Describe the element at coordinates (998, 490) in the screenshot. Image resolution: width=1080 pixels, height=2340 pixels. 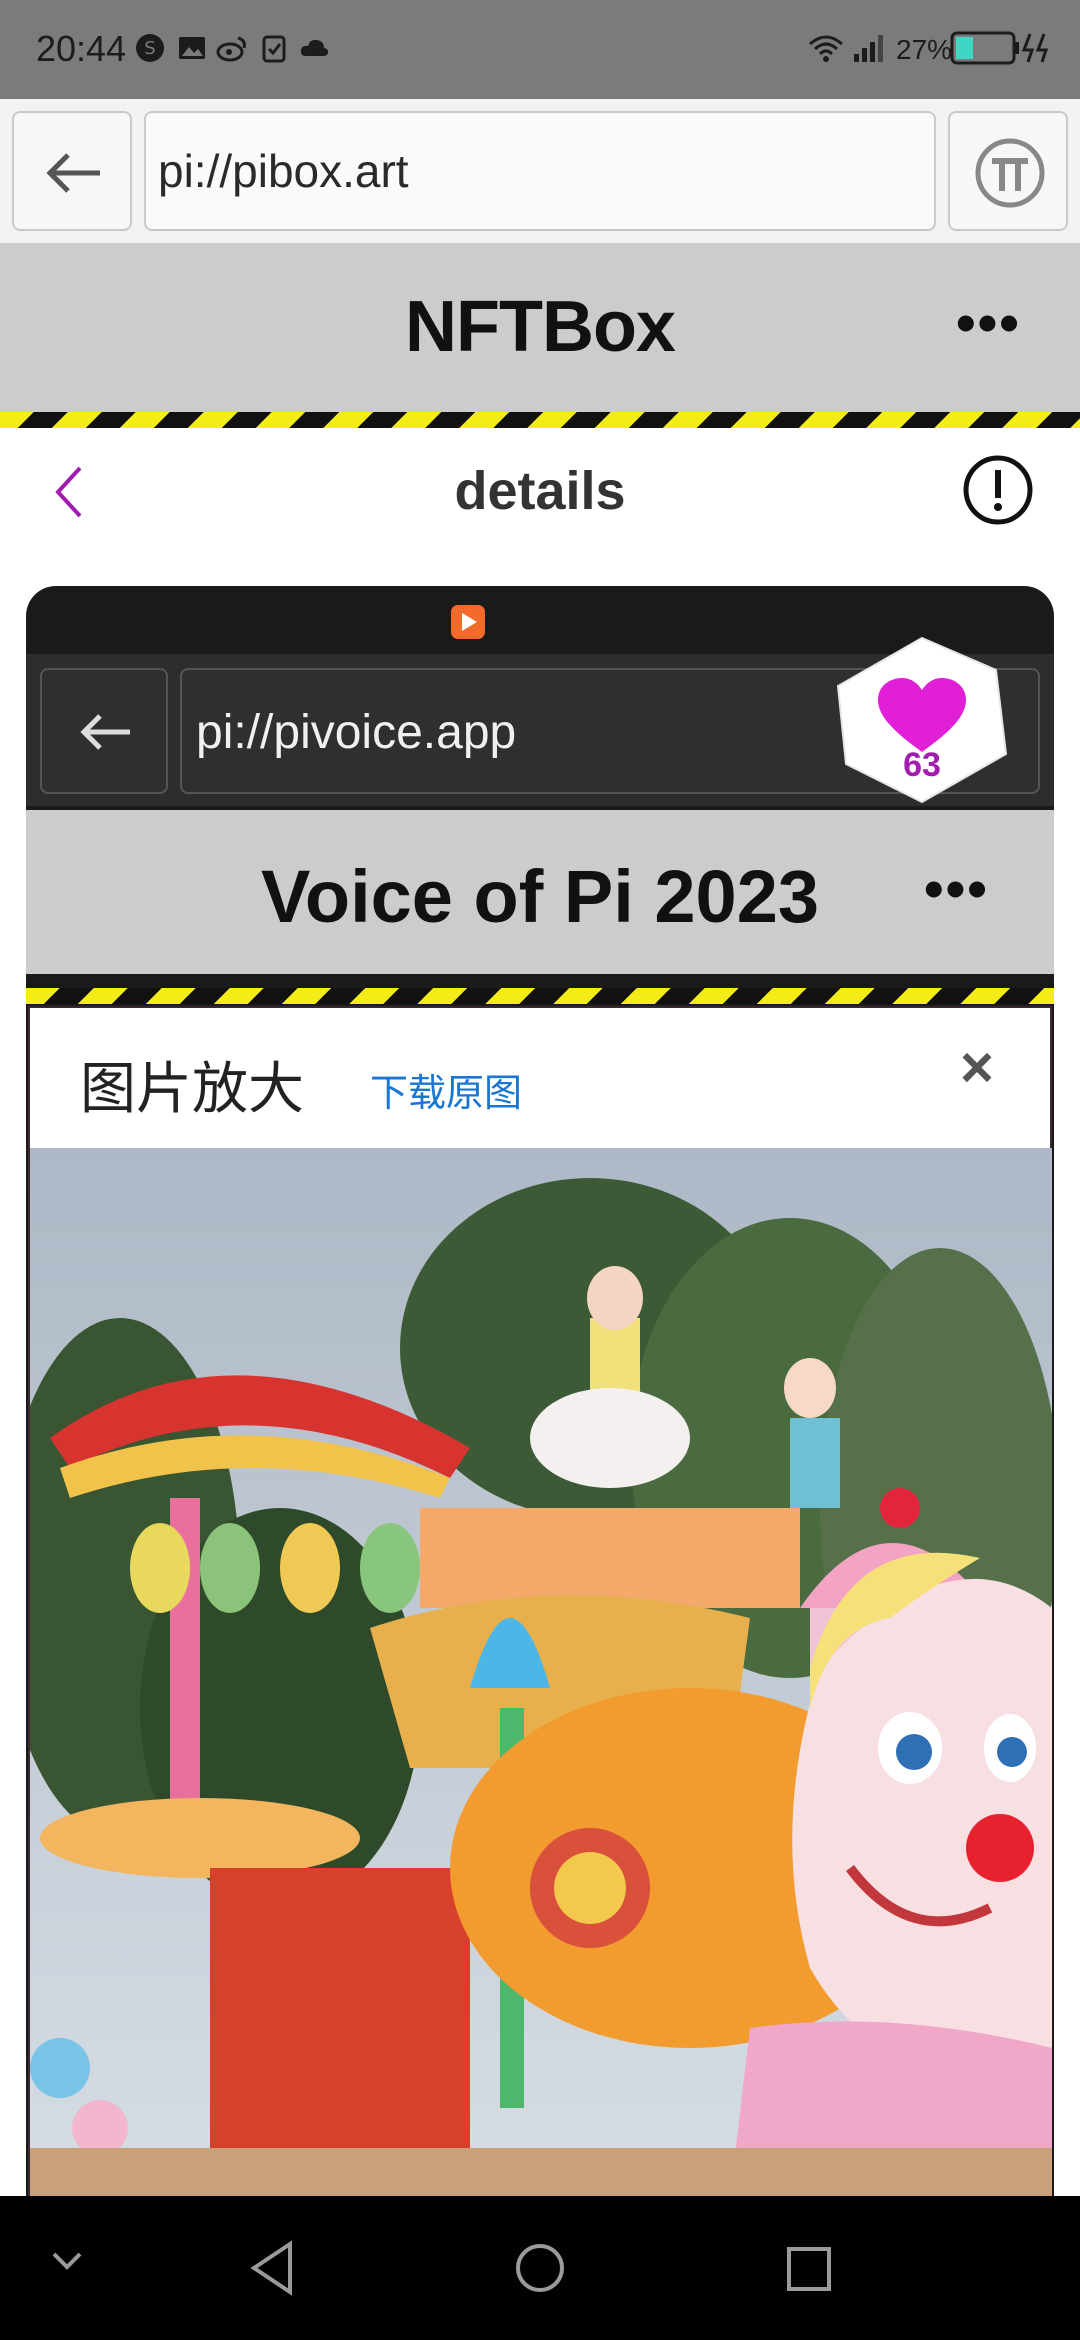
I see `info-icon` at that location.